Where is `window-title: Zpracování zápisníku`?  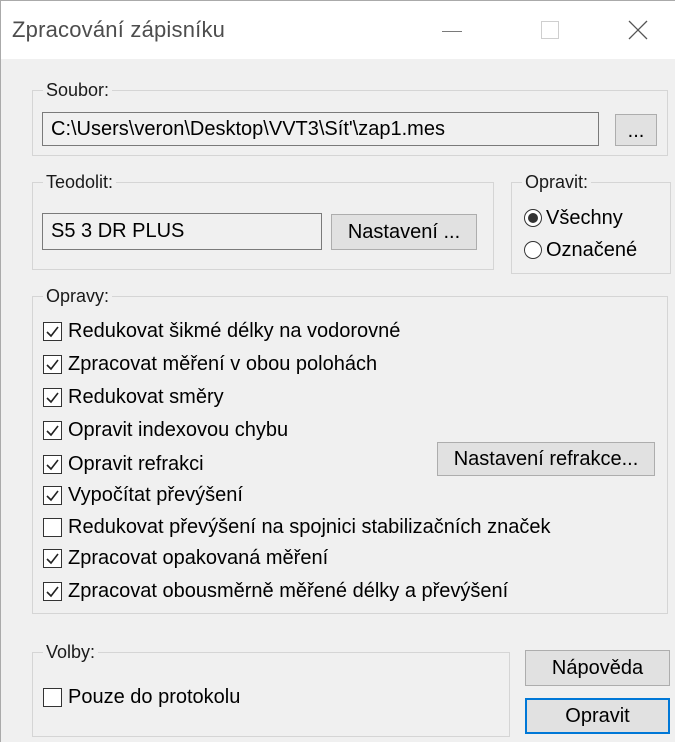 window-title: Zpracování zápisníku is located at coordinates (119, 29).